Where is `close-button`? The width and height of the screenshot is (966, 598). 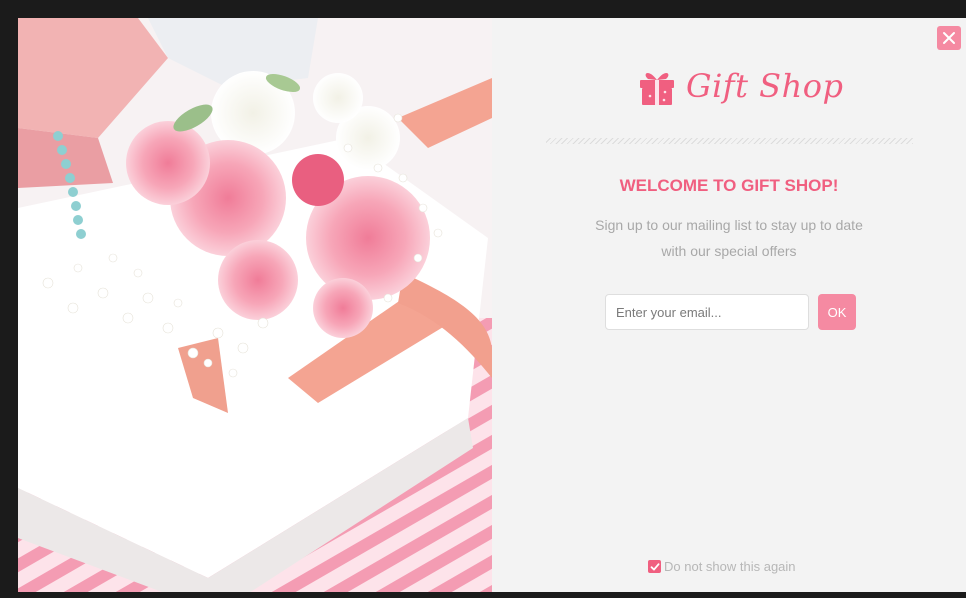 close-button is located at coordinates (949, 38).